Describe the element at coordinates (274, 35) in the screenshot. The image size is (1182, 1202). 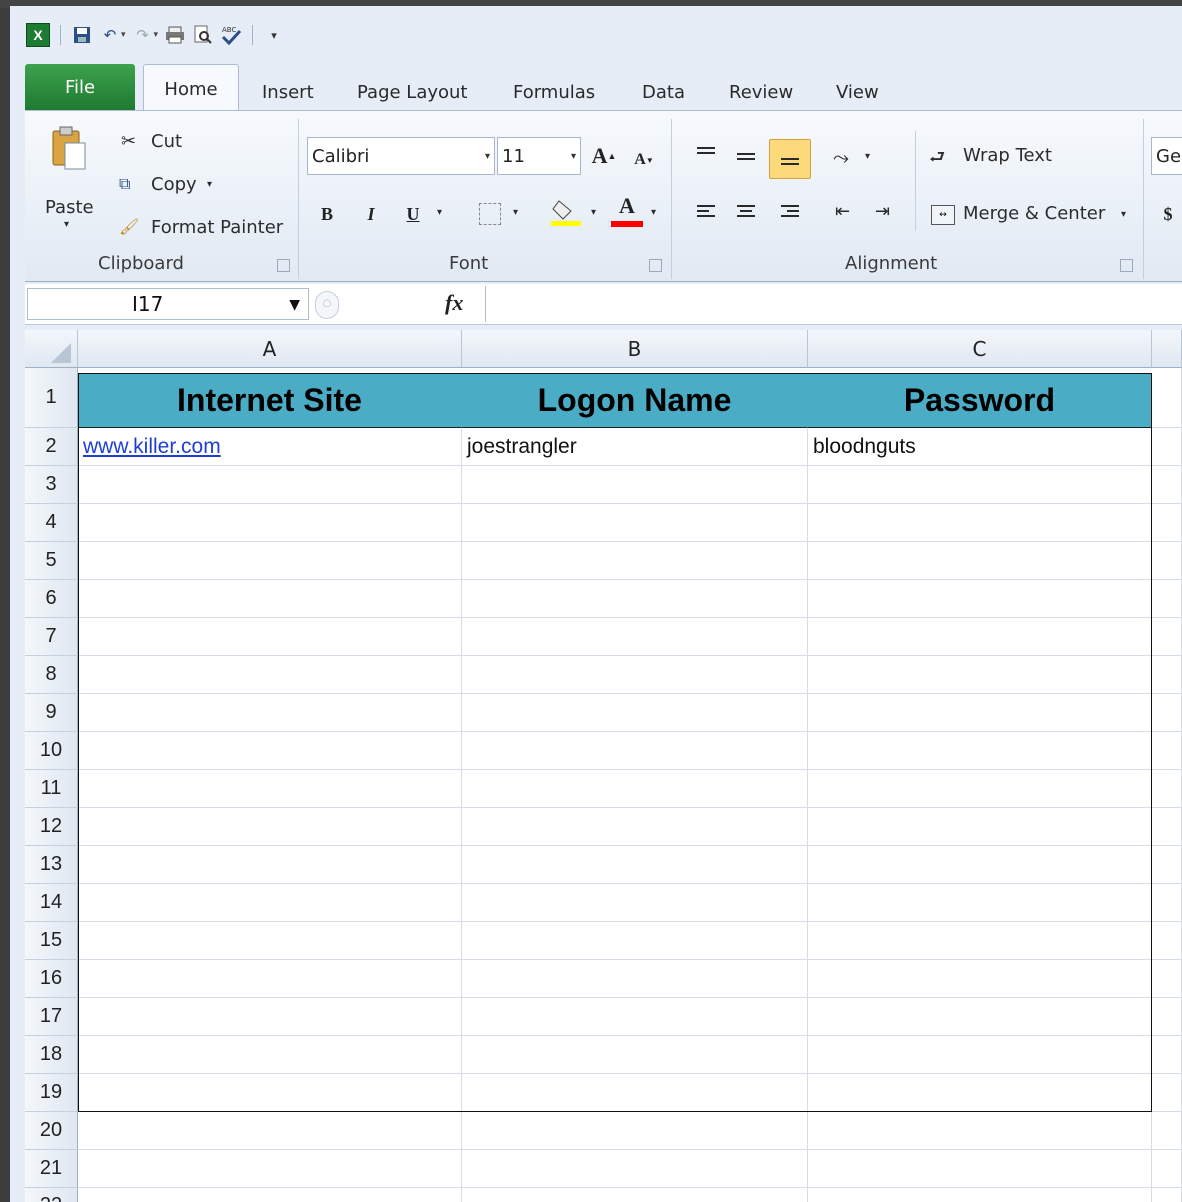
I see `customize-toolbar-icon: ▾` at that location.